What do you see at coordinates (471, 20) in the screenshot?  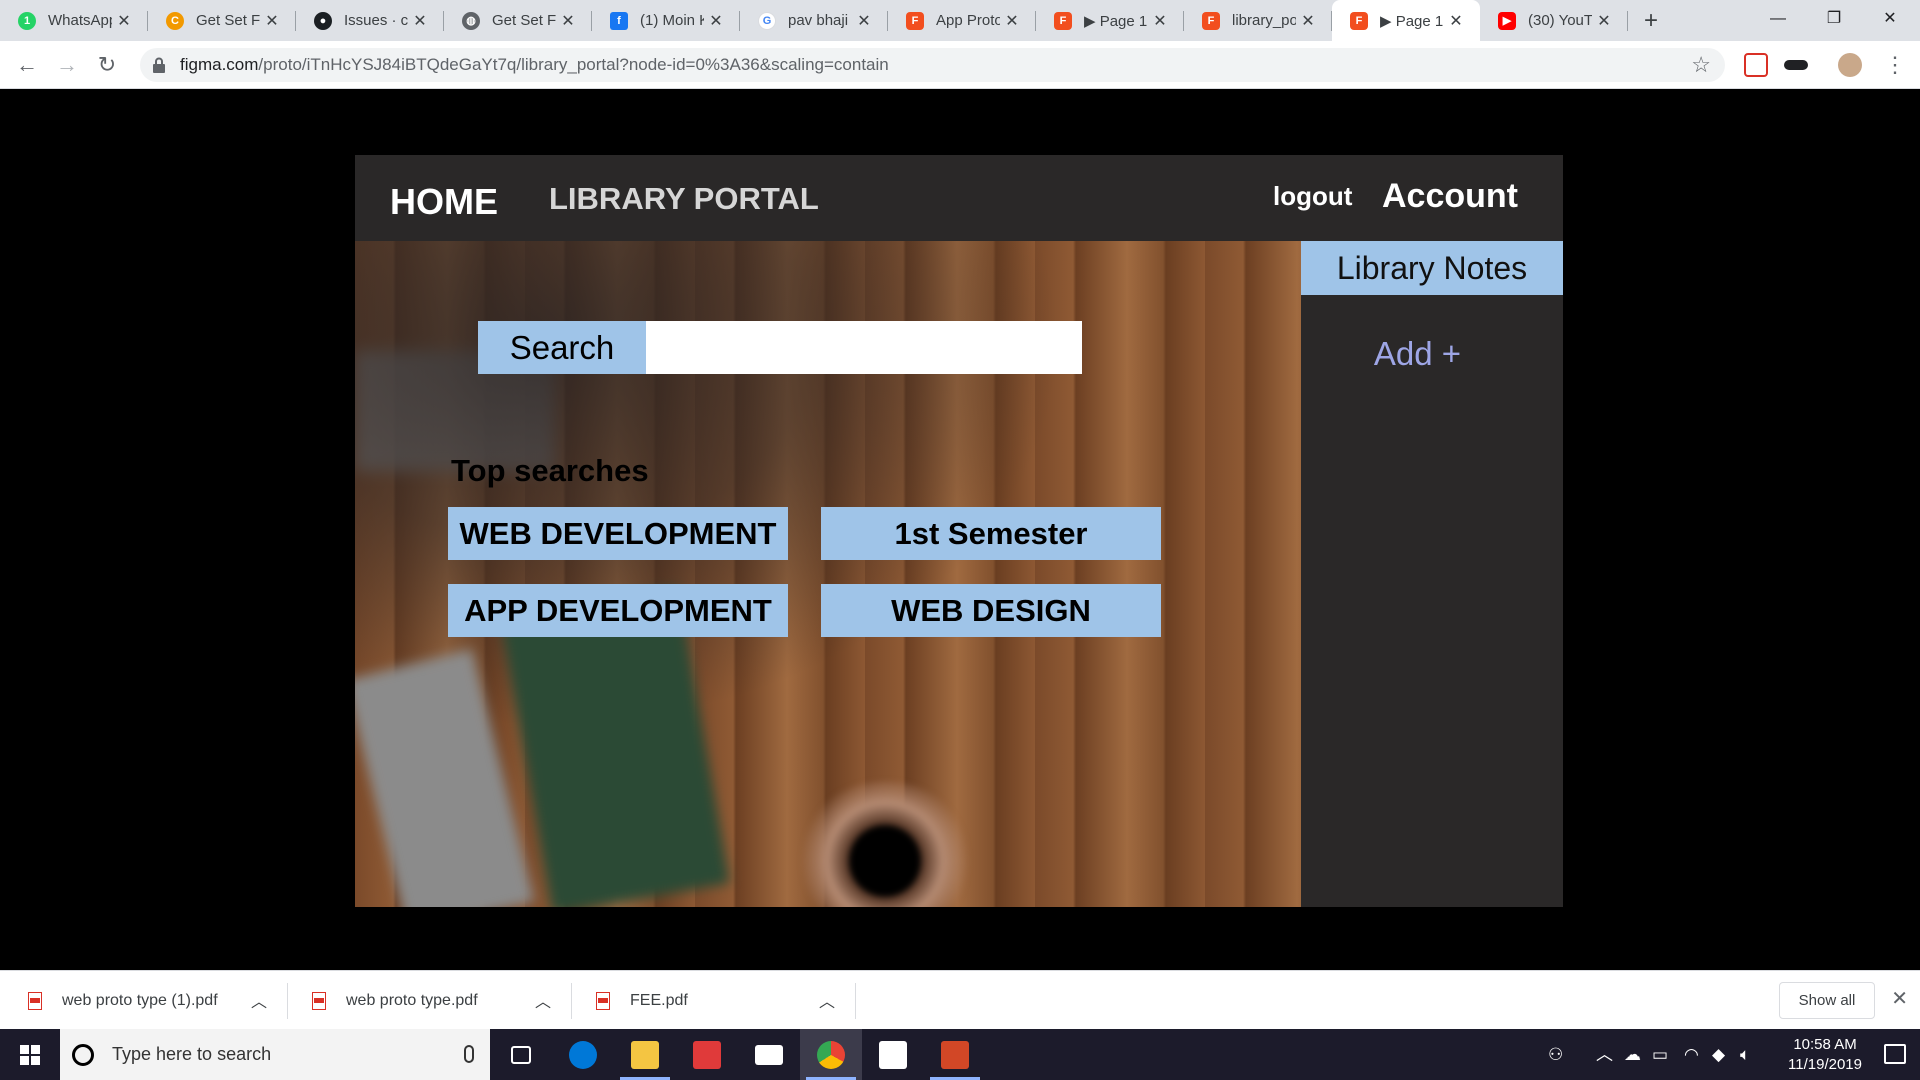 I see `globe-icon: ◍` at bounding box center [471, 20].